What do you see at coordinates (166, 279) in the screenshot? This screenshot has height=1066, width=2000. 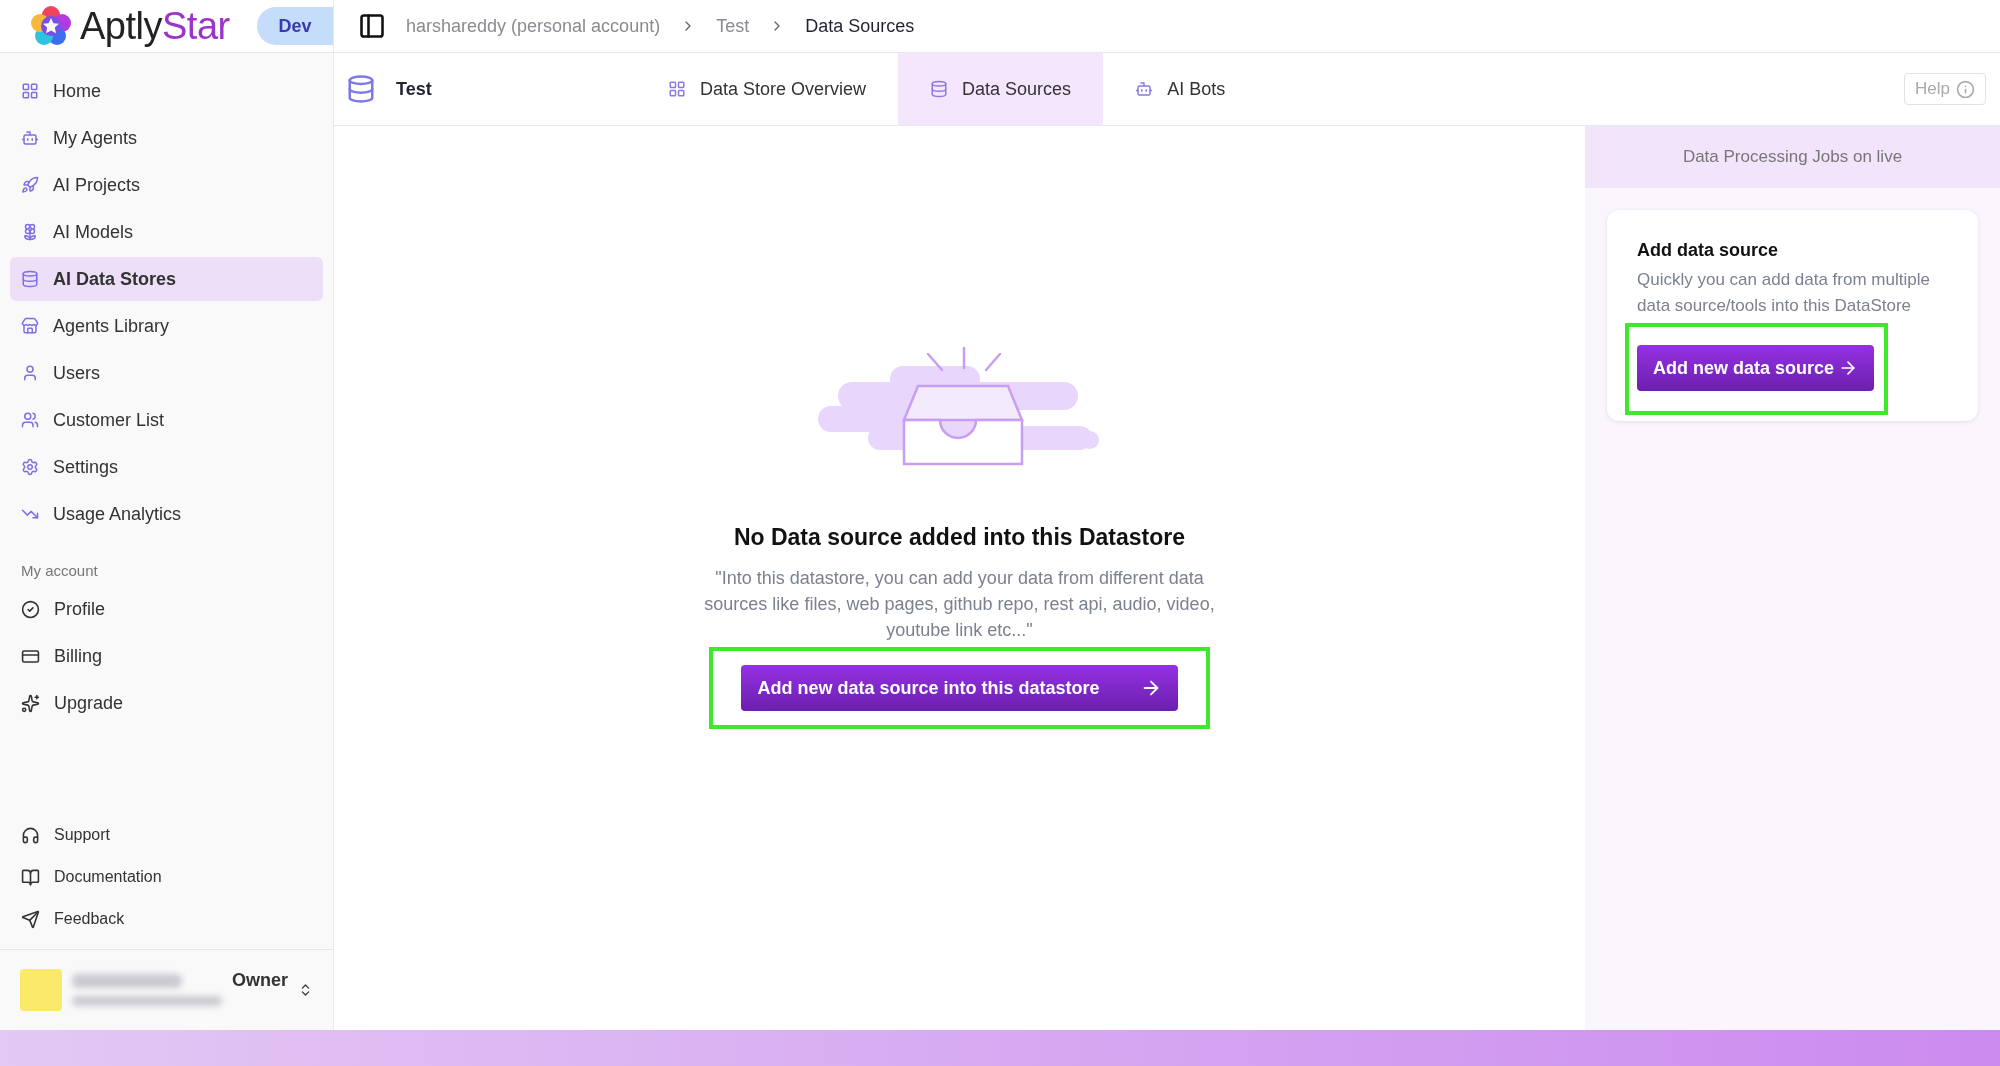 I see `sidebar-item: AI Data Stores` at bounding box center [166, 279].